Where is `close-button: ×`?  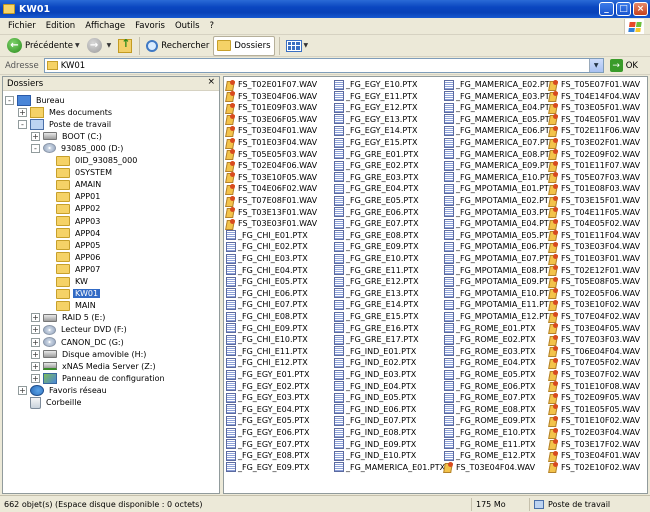 close-button: × is located at coordinates (640, 9).